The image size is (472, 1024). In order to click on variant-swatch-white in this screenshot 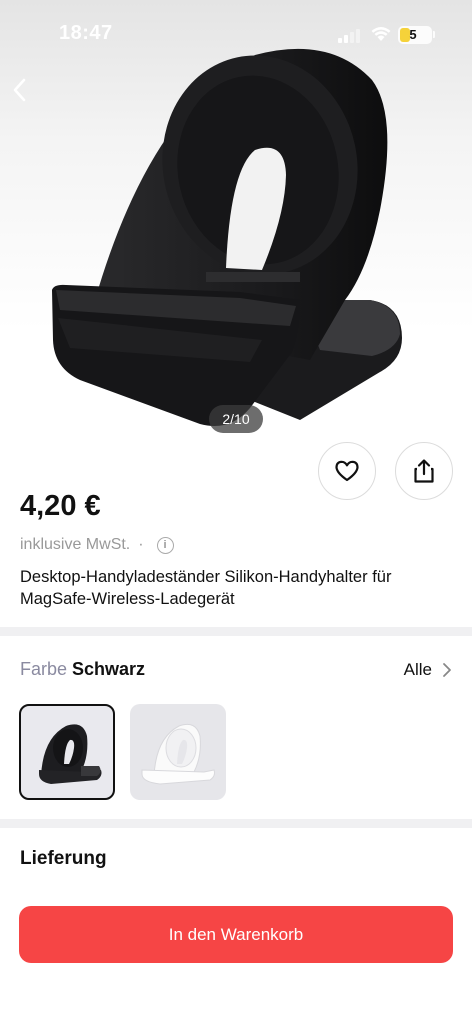, I will do `click(178, 752)`.